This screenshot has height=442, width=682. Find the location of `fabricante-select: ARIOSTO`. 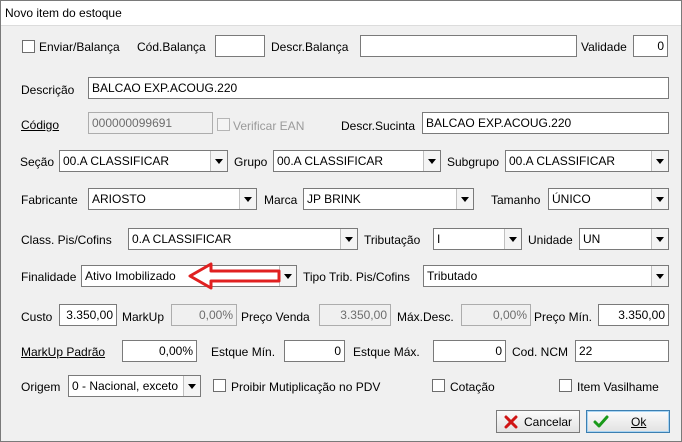

fabricante-select: ARIOSTO is located at coordinates (172, 199).